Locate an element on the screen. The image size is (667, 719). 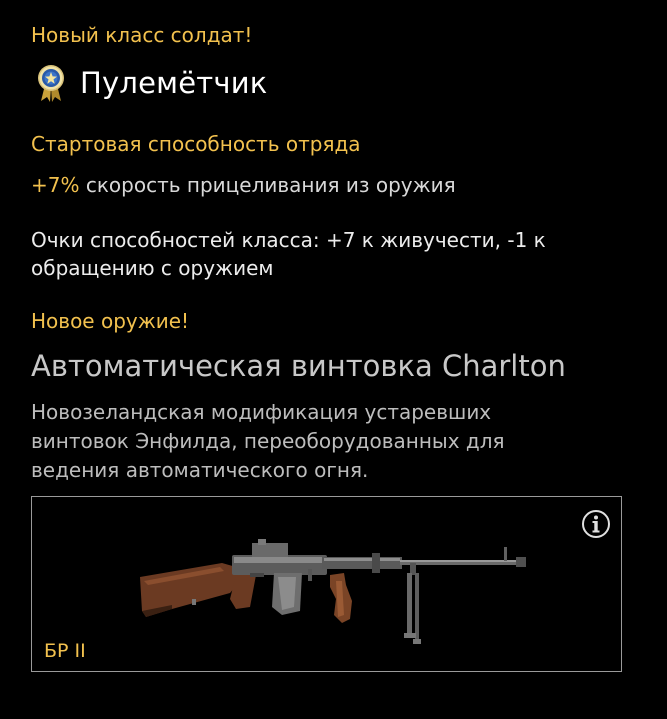
medal-icon is located at coordinates (51, 83).